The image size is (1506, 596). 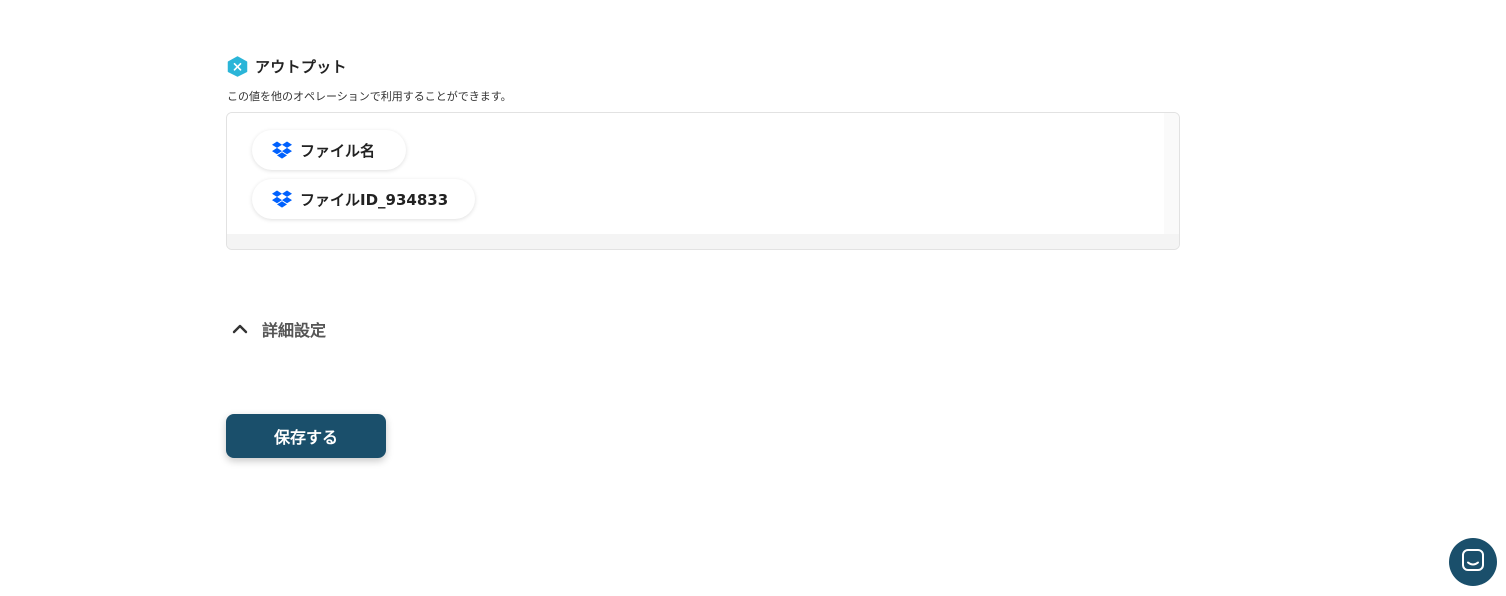 I want to click on output-item-file-name: ファイル名, so click(x=329, y=150).